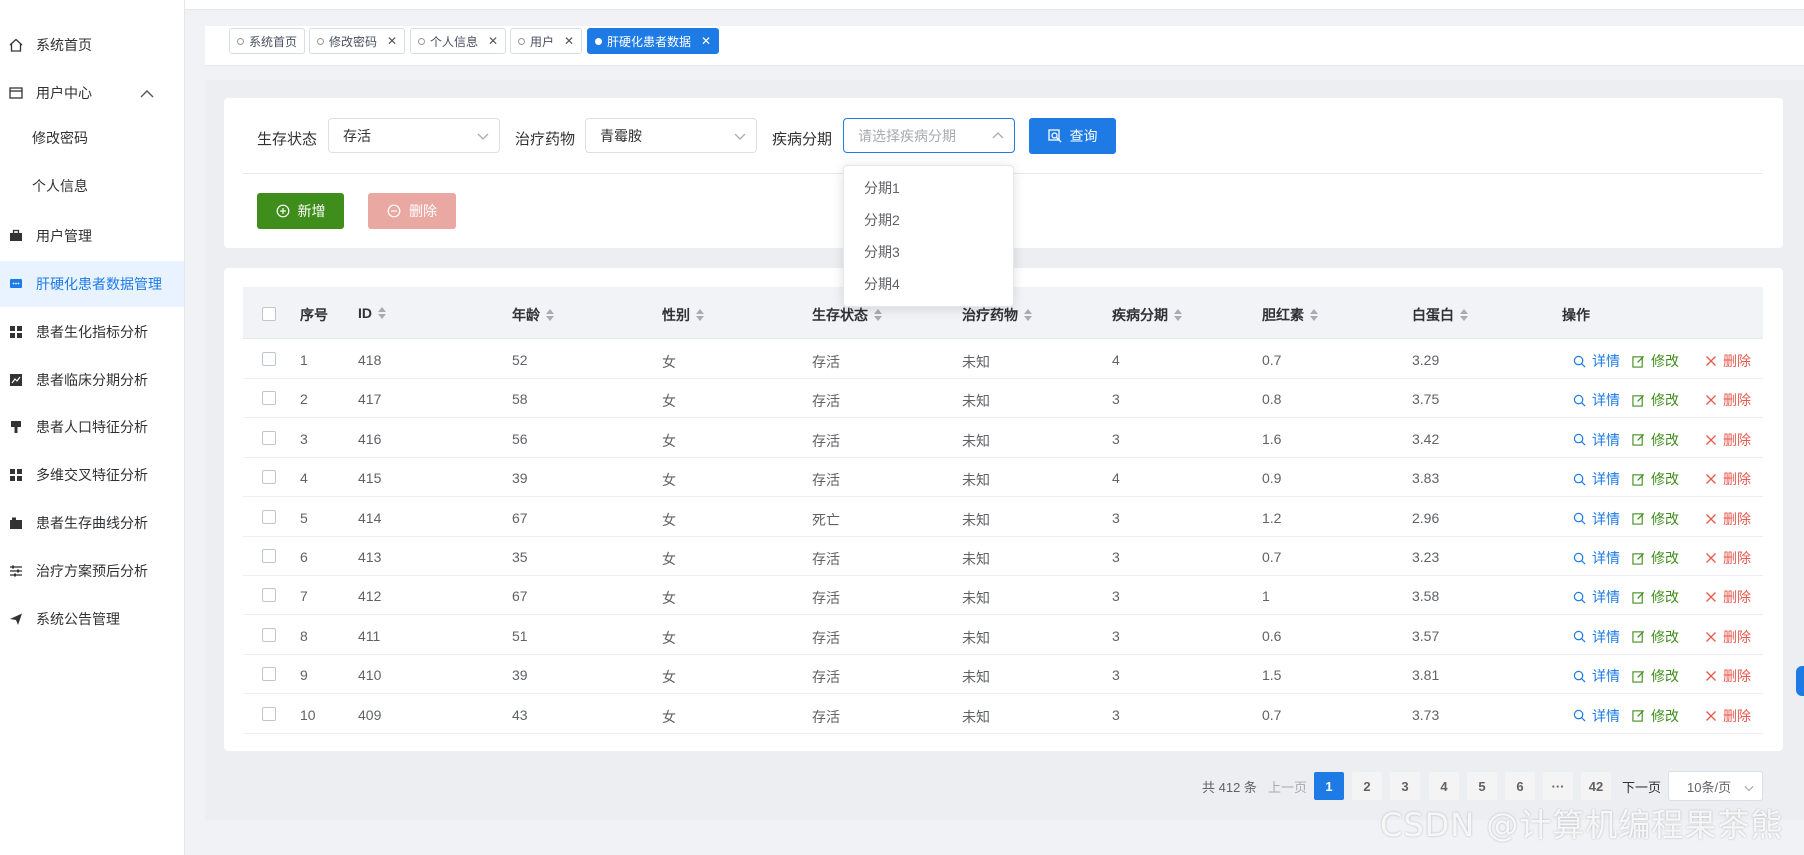 The height and width of the screenshot is (855, 1804). I want to click on sidebar-item-user-center: 用户中心, so click(92, 93).